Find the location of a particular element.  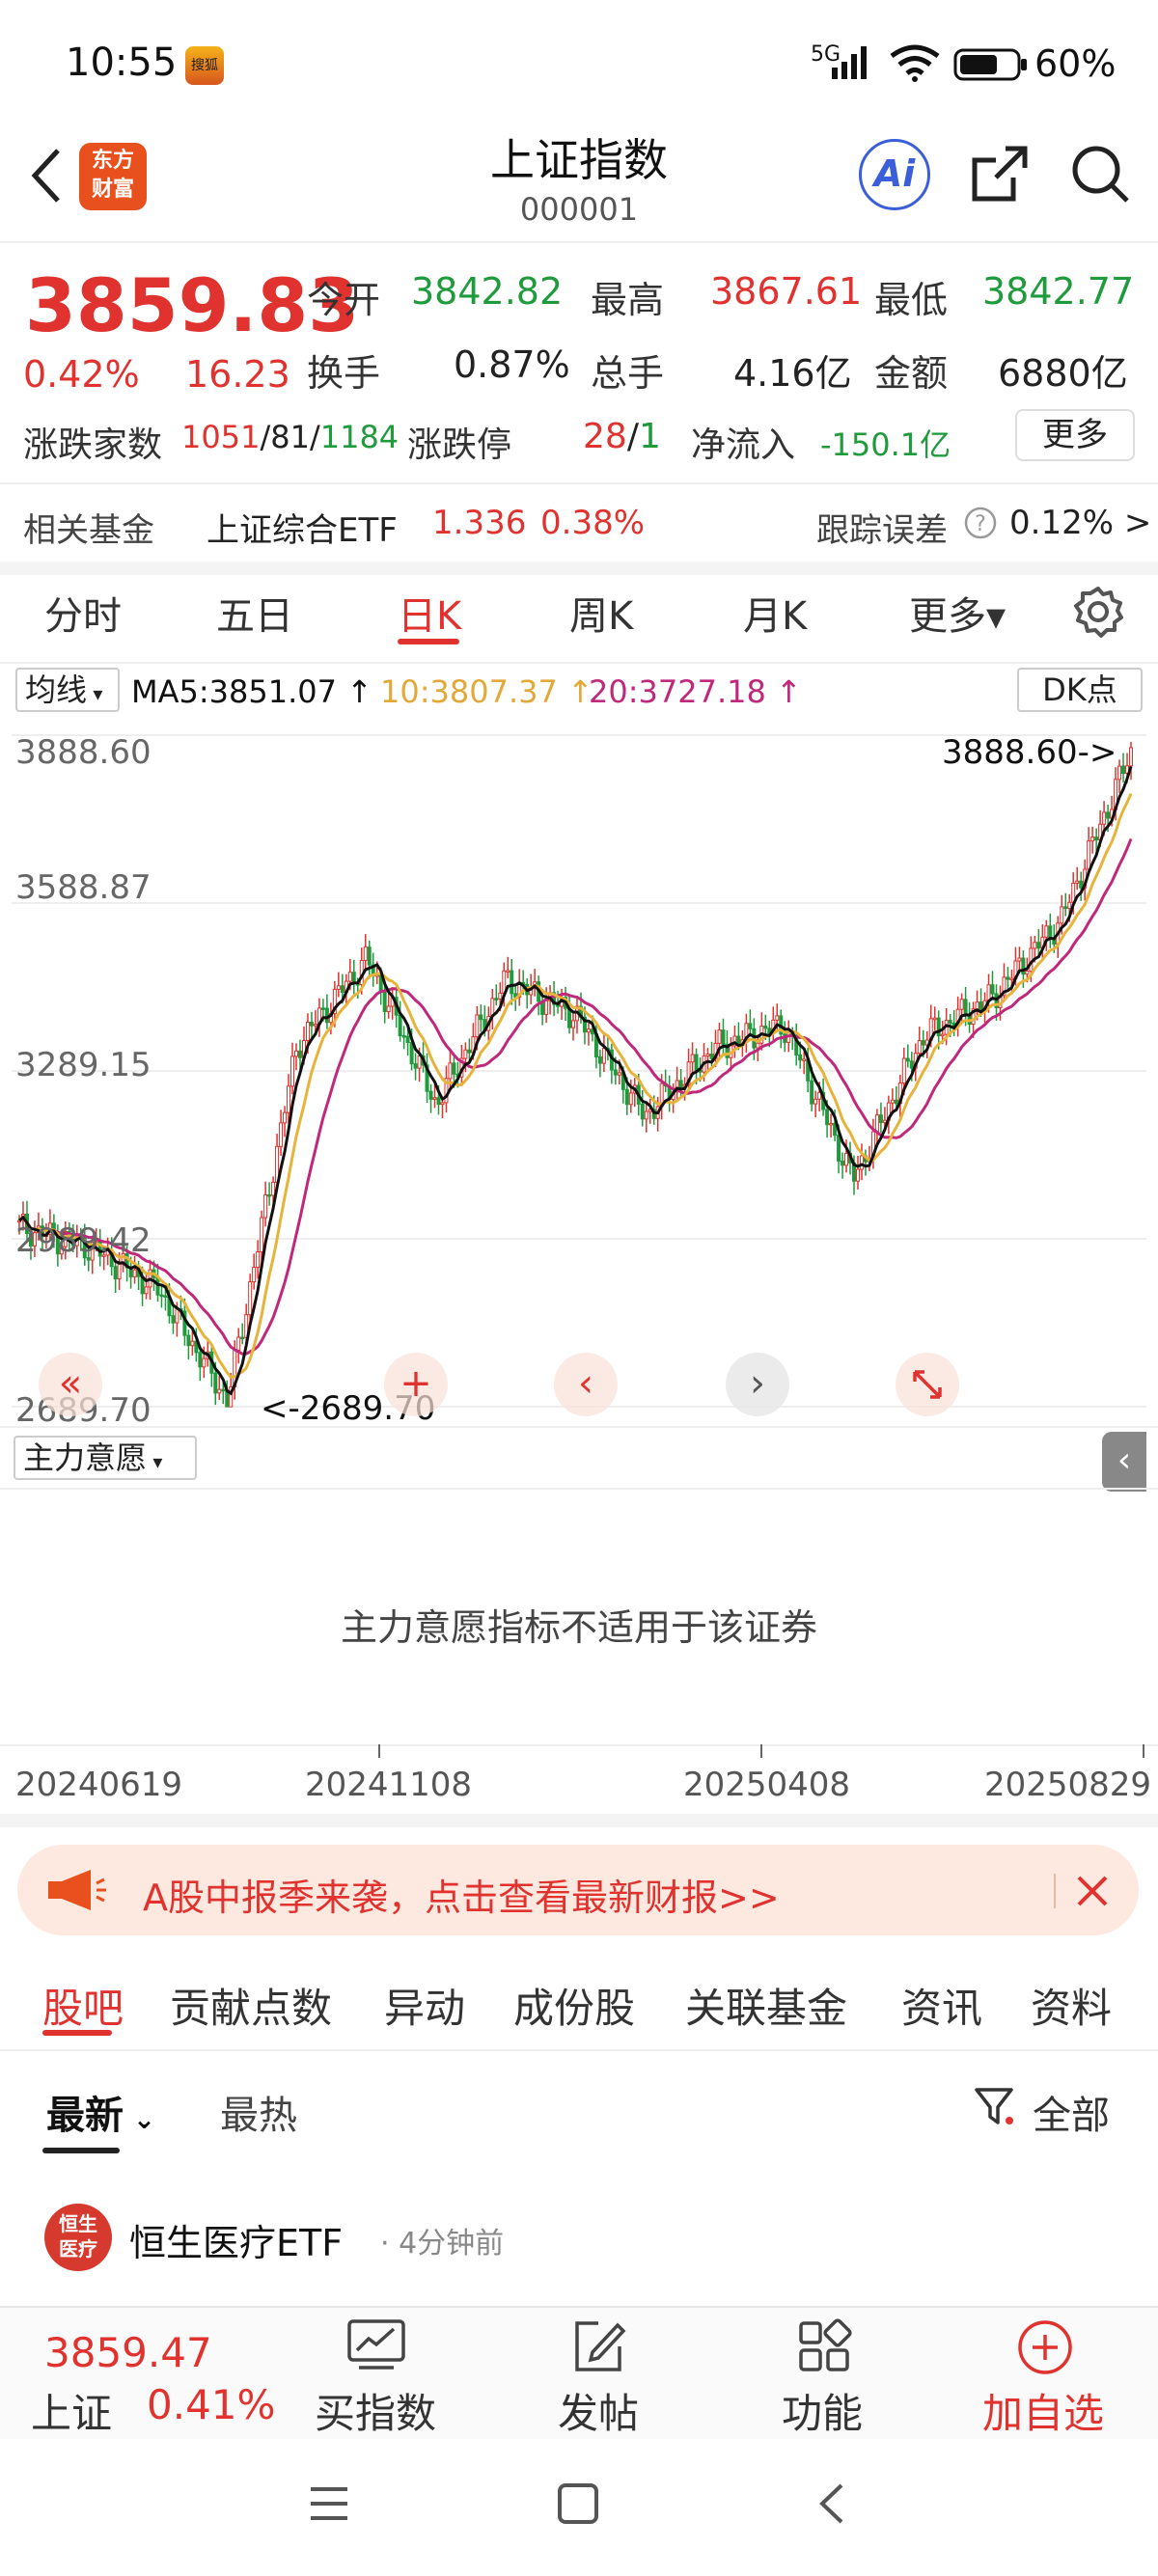

ai-button: Ai is located at coordinates (894, 174).